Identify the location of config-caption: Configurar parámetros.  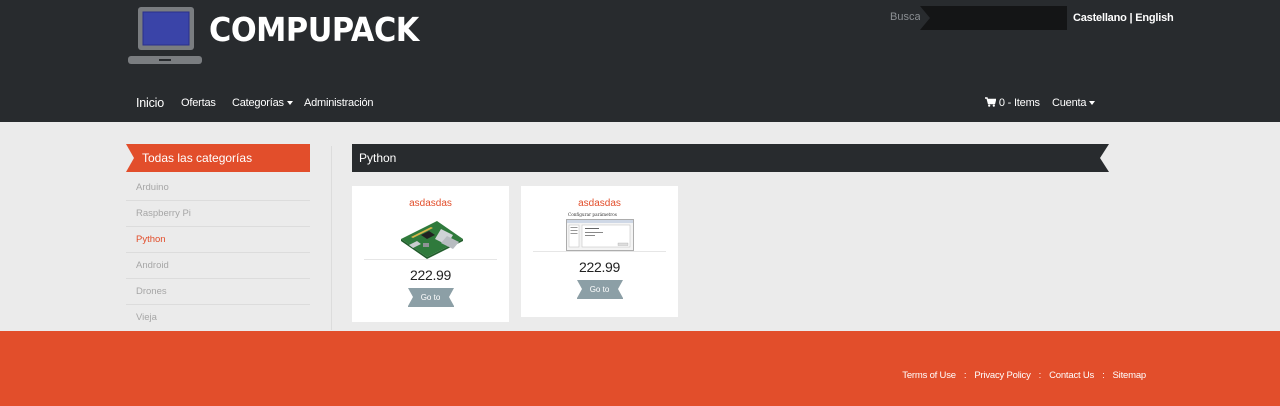
(592, 214).